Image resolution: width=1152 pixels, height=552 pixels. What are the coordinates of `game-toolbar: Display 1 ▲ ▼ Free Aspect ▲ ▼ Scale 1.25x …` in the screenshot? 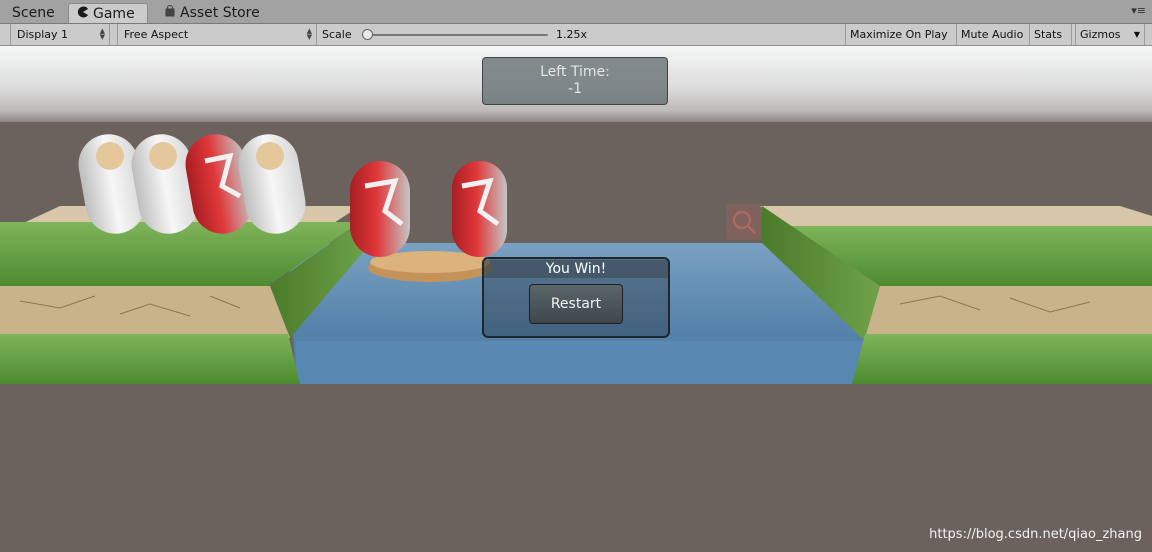 It's located at (576, 35).